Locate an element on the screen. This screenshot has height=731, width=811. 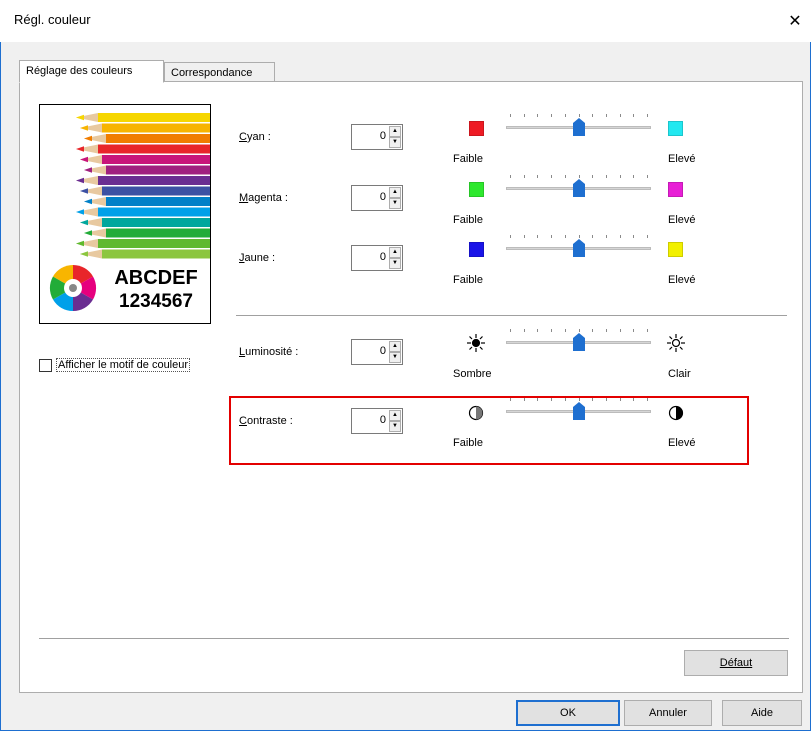
show-color-pattern-checkbox: Afficher le motif de couleur is located at coordinates (115, 365).